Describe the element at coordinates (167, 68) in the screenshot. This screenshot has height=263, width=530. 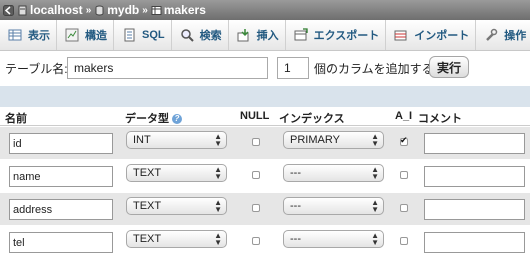
I see `table-name-input: makers` at that location.